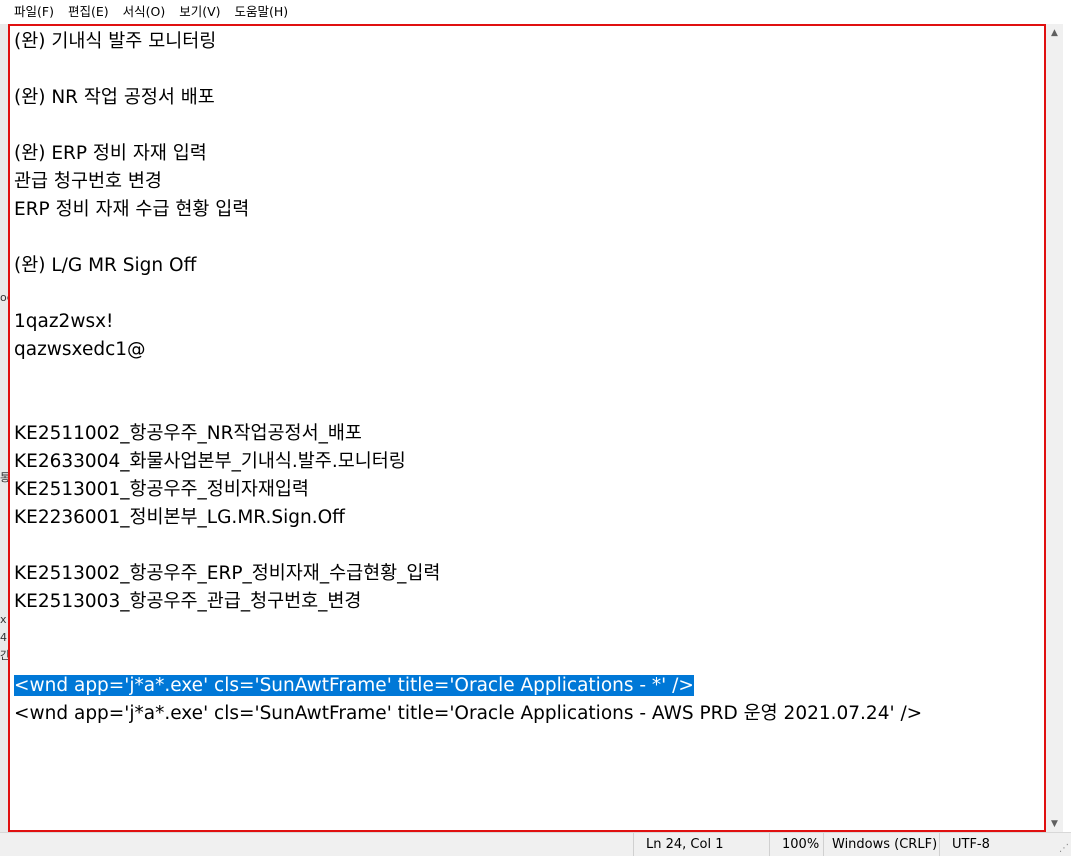 The image size is (1071, 856). I want to click on text-line-content: (완) L/G MR Sign Off, so click(105, 265).